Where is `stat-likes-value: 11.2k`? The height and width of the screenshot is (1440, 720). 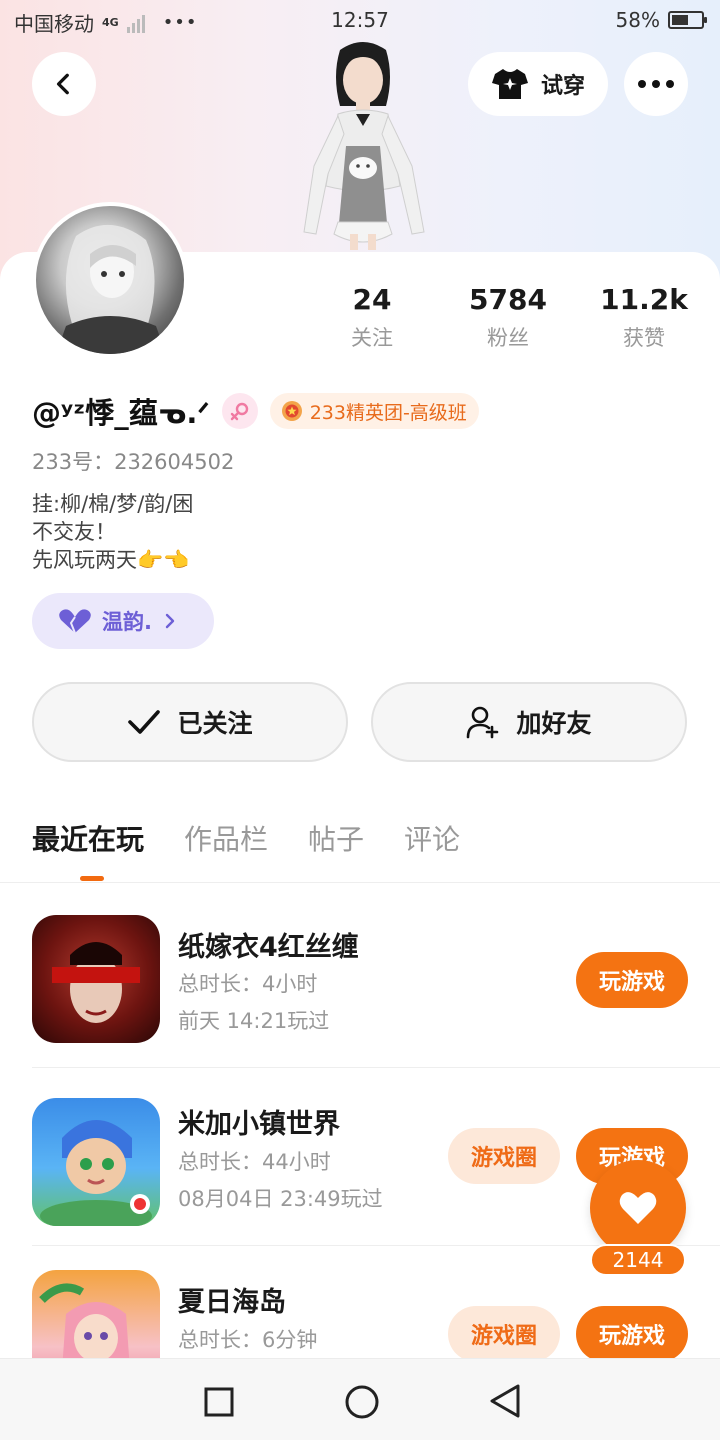
stat-likes-value: 11.2k is located at coordinates (644, 299).